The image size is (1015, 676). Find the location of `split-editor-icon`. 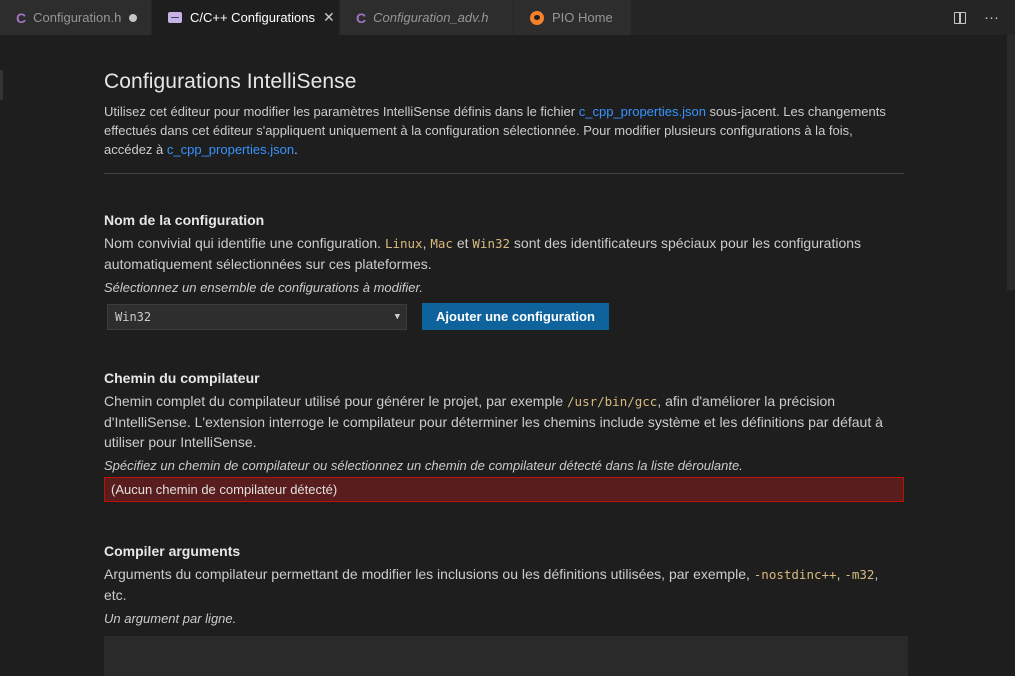

split-editor-icon is located at coordinates (960, 17).